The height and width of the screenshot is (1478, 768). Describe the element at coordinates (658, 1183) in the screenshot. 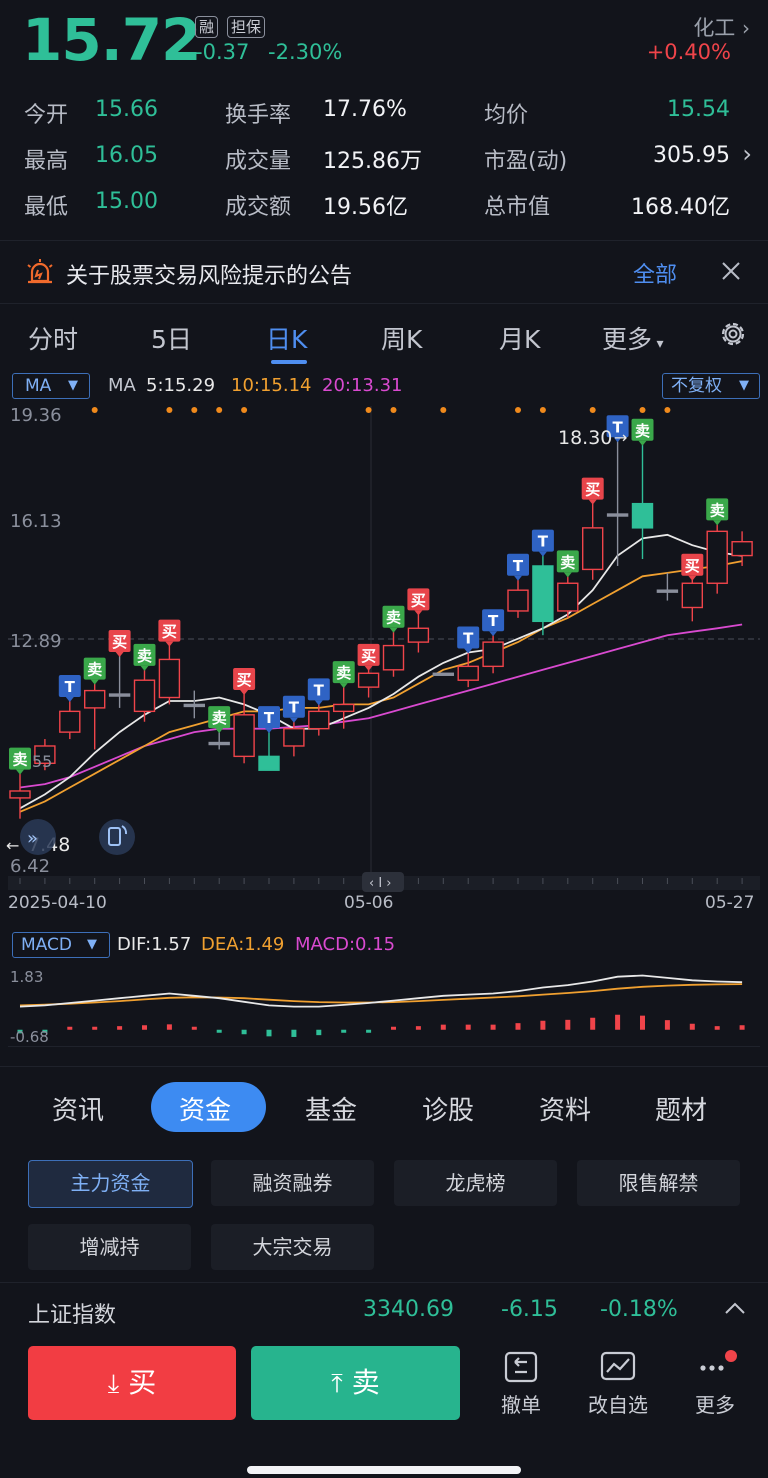

I see `subtab-unlock: 限售解禁` at that location.